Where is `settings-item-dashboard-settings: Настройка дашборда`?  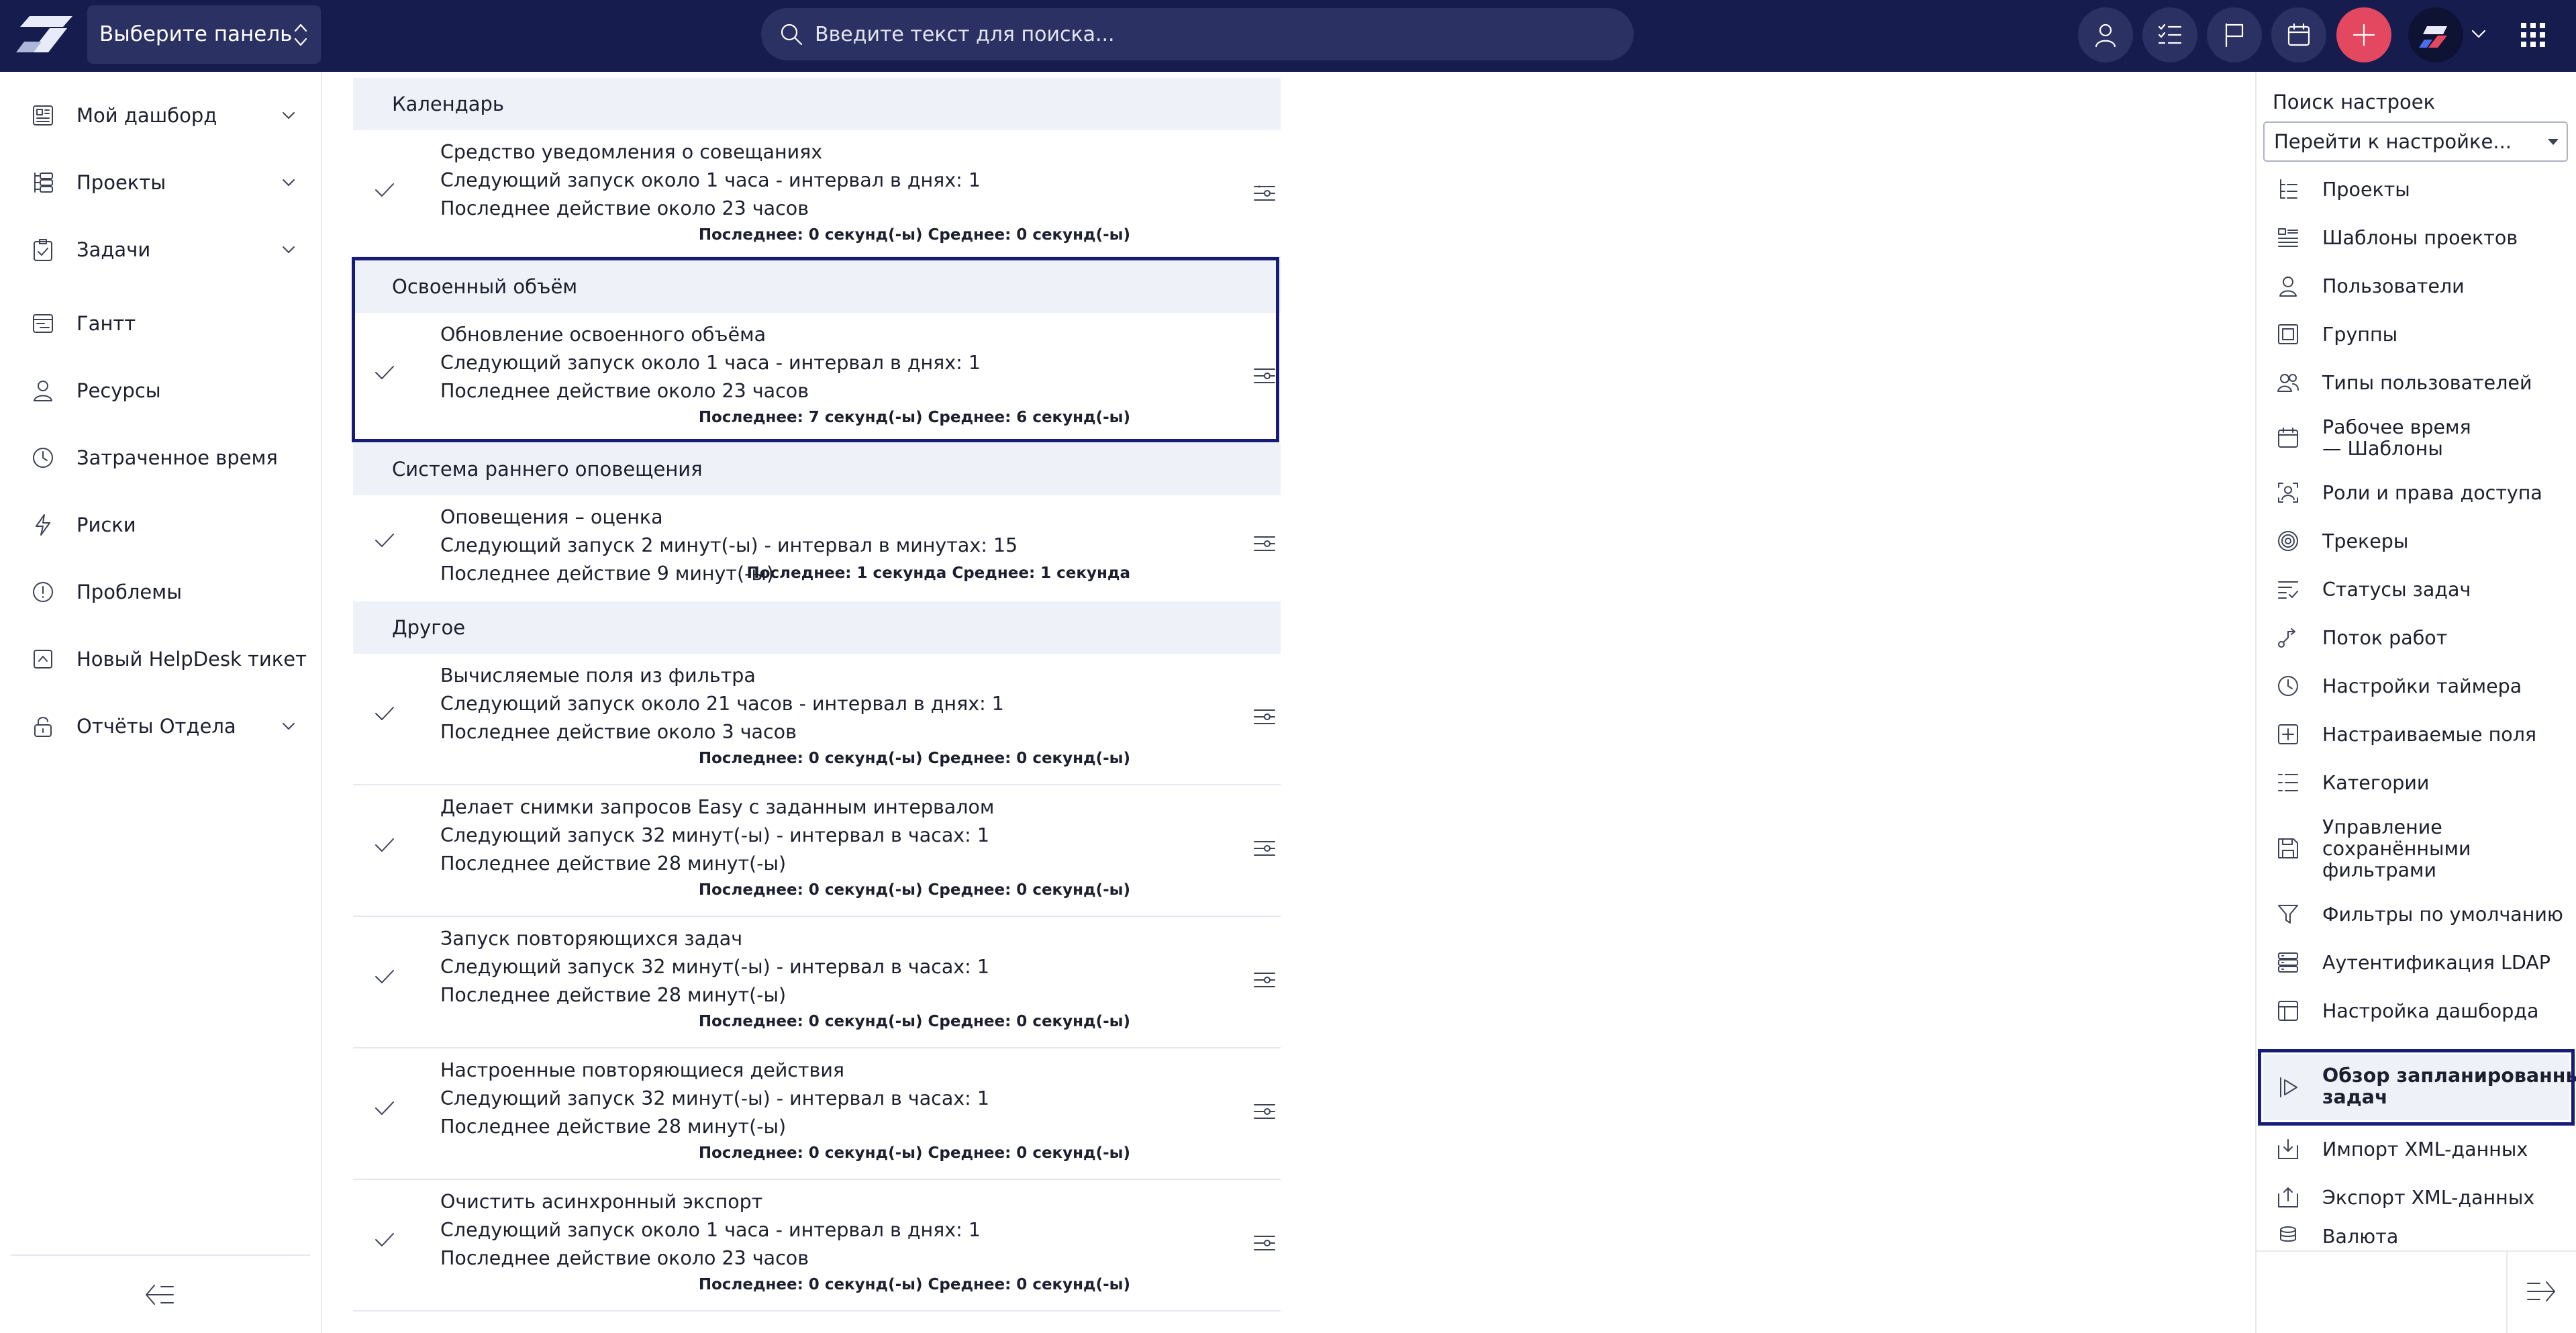 settings-item-dashboard-settings: Настройка дашборда is located at coordinates (2416, 1011).